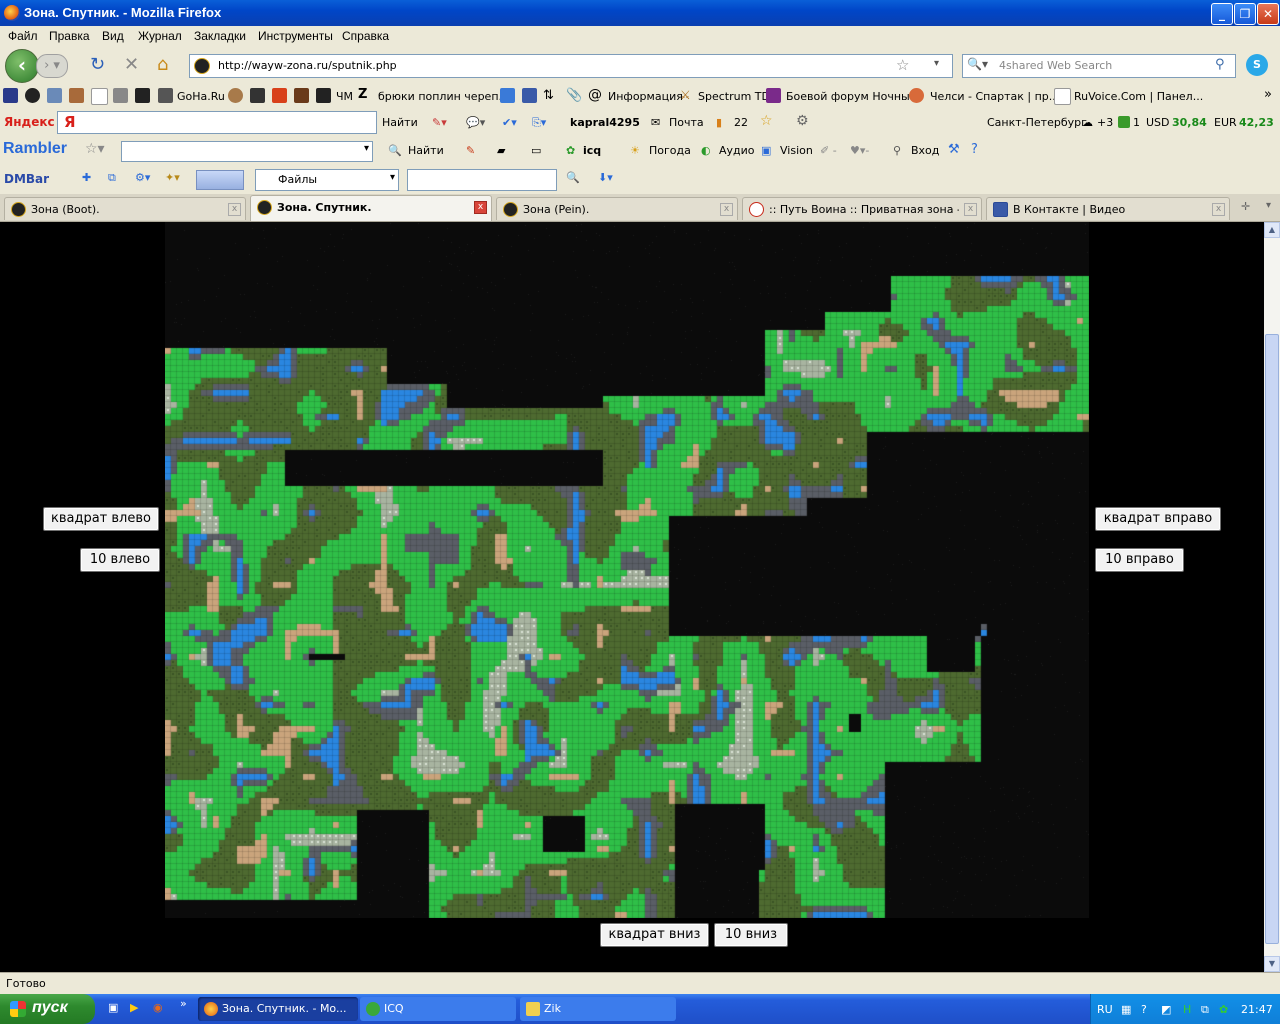  Describe the element at coordinates (954, 149) in the screenshot. I see `tools-icon: ⚒` at that location.